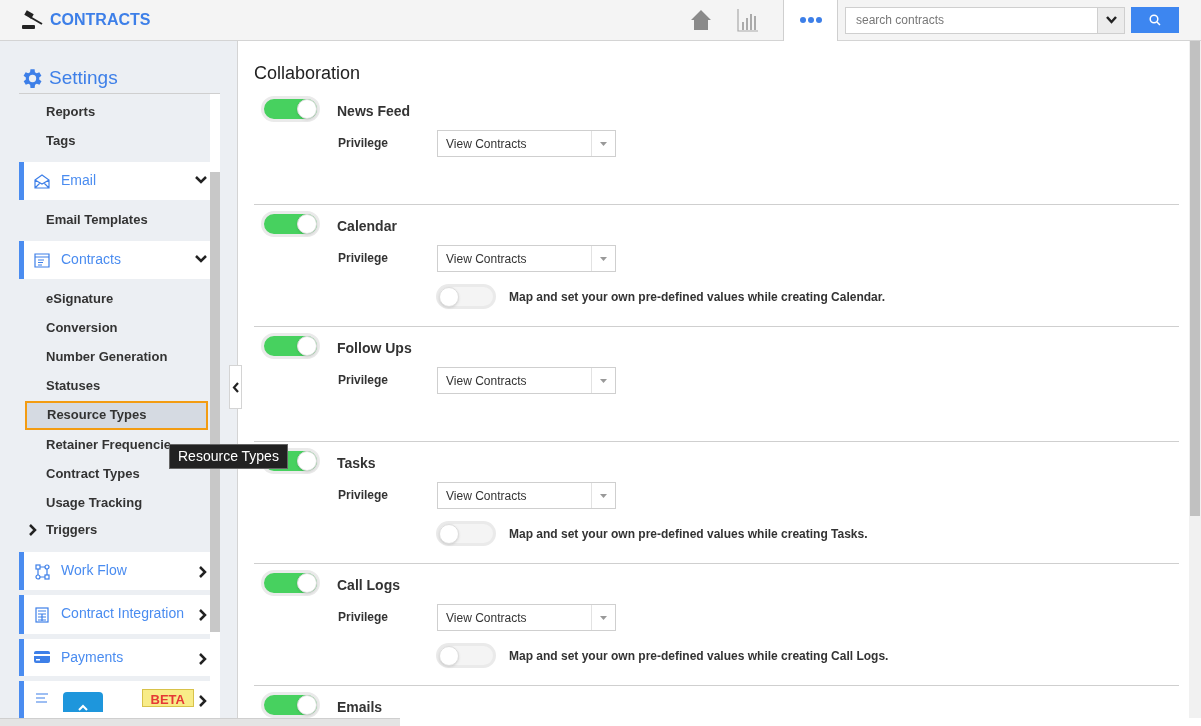 Image resolution: width=1201 pixels, height=726 pixels. What do you see at coordinates (83, 77) in the screenshot?
I see `settings-title: Settings` at bounding box center [83, 77].